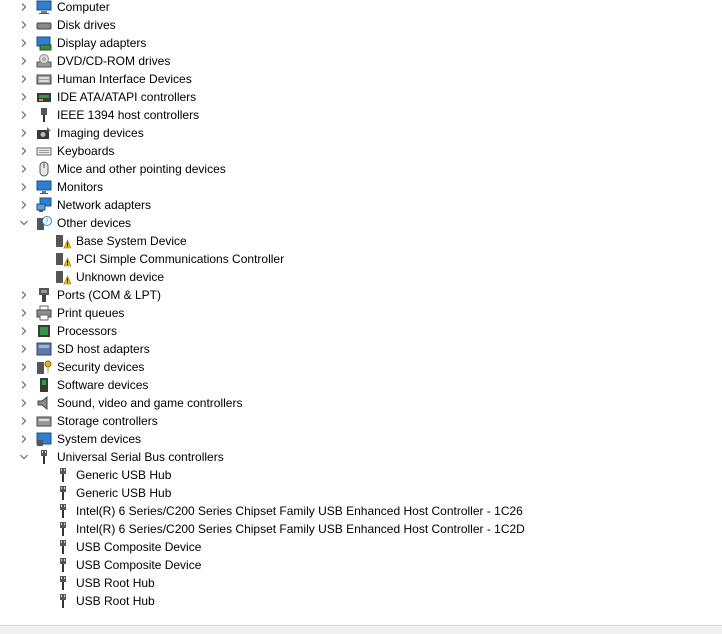 This screenshot has height=634, width=722. I want to click on ide-controller-icon, so click(44, 97).